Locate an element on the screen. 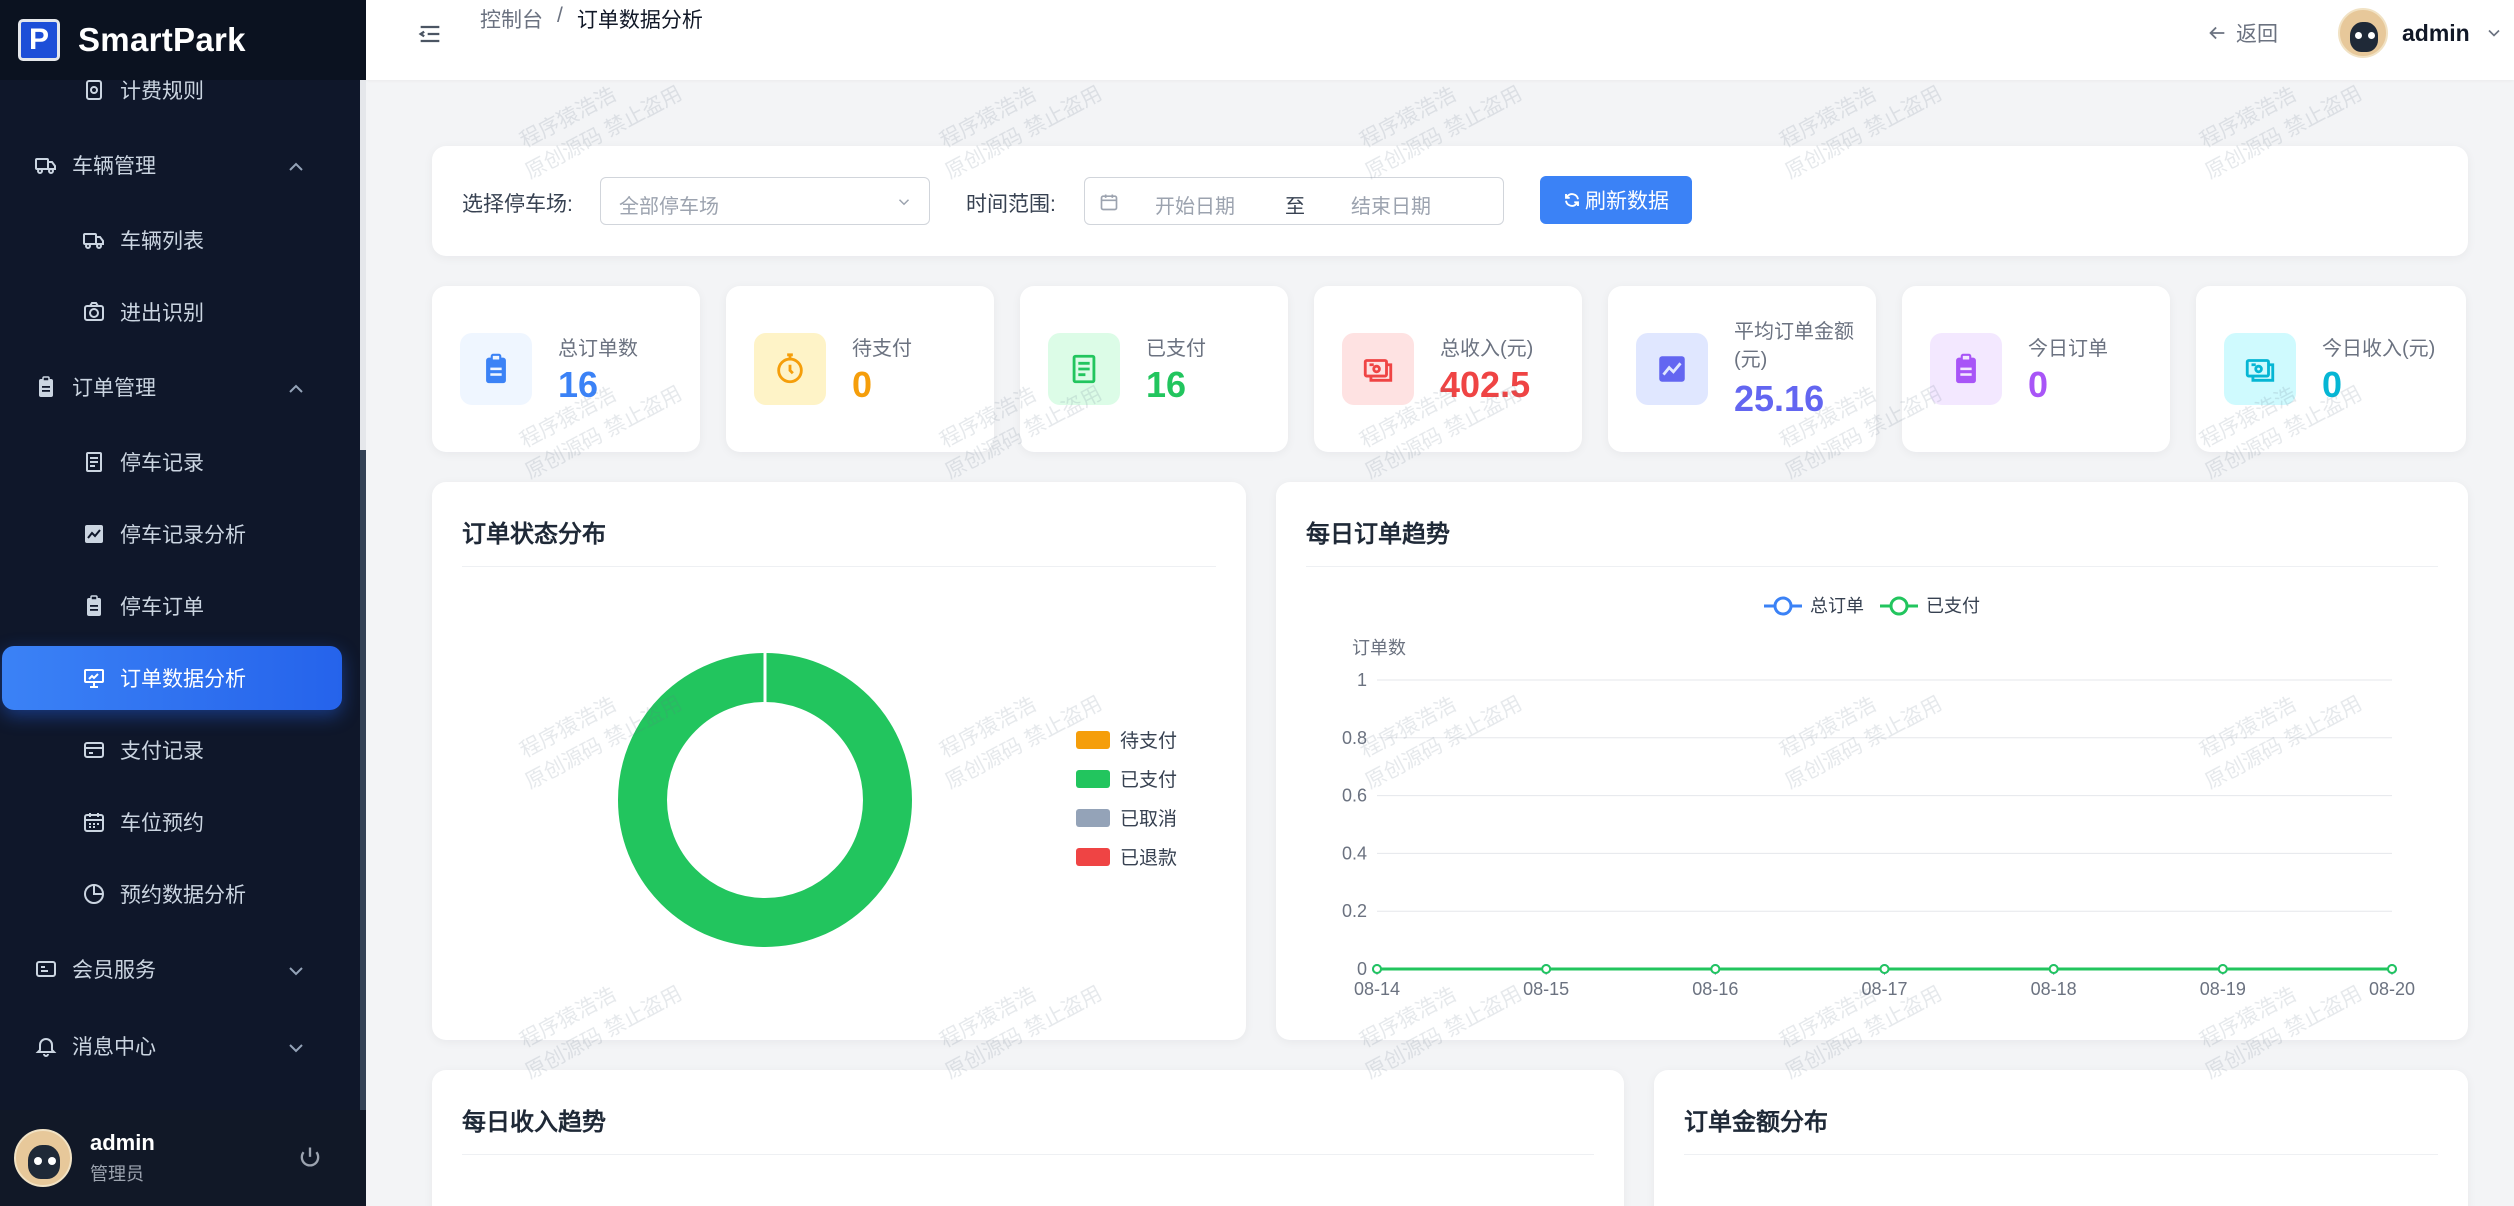 Image resolution: width=2514 pixels, height=1206 pixels. stat-value: 0 is located at coordinates (862, 384).